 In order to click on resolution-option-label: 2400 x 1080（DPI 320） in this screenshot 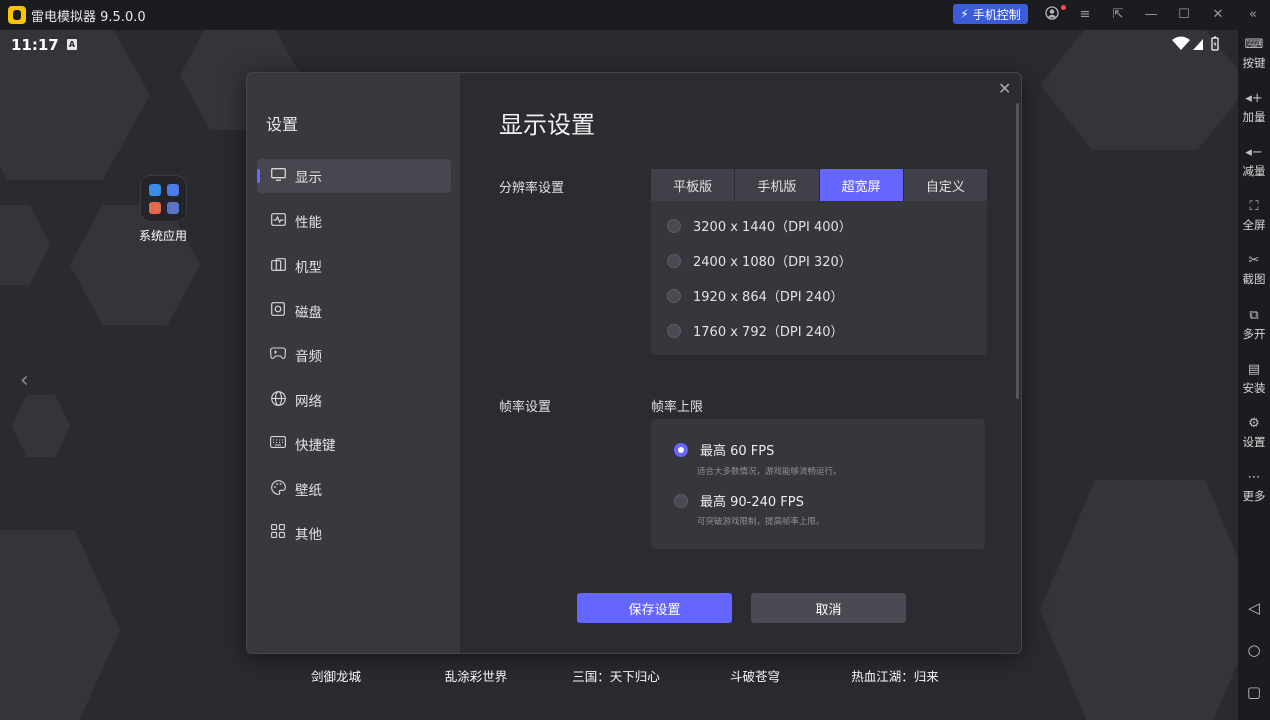, I will do `click(772, 262)`.